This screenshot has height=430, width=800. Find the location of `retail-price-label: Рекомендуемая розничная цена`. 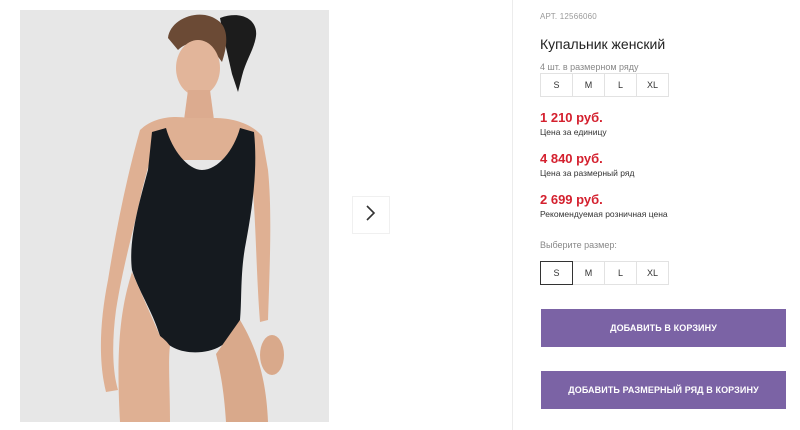

retail-price-label: Рекомендуемая розничная цена is located at coordinates (604, 214).